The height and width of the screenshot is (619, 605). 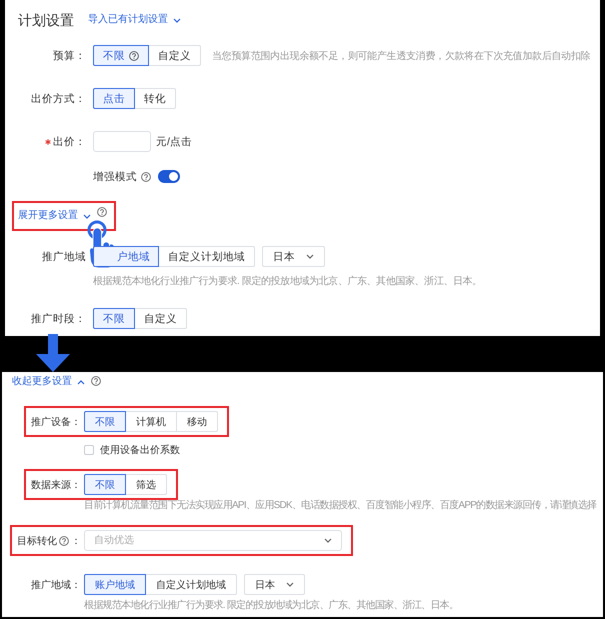 I want to click on option-button: 账户地域, so click(x=115, y=584).